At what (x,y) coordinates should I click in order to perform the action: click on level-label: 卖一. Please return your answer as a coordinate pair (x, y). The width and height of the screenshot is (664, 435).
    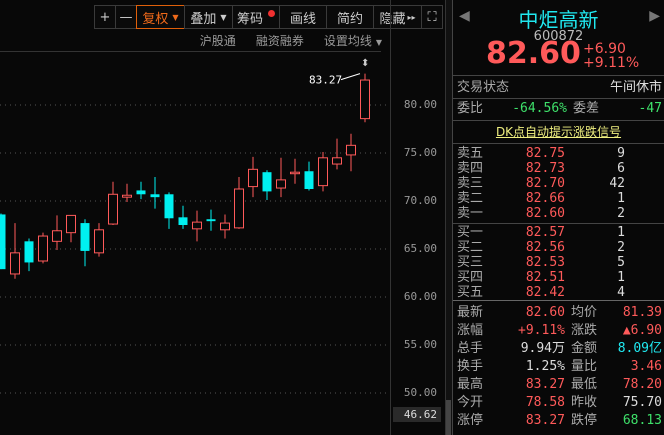
    Looking at the image, I should click on (470, 213).